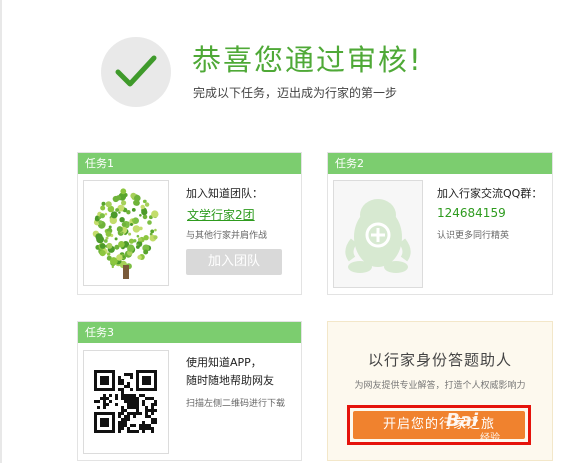  I want to click on qq-avatar-image, so click(378, 234).